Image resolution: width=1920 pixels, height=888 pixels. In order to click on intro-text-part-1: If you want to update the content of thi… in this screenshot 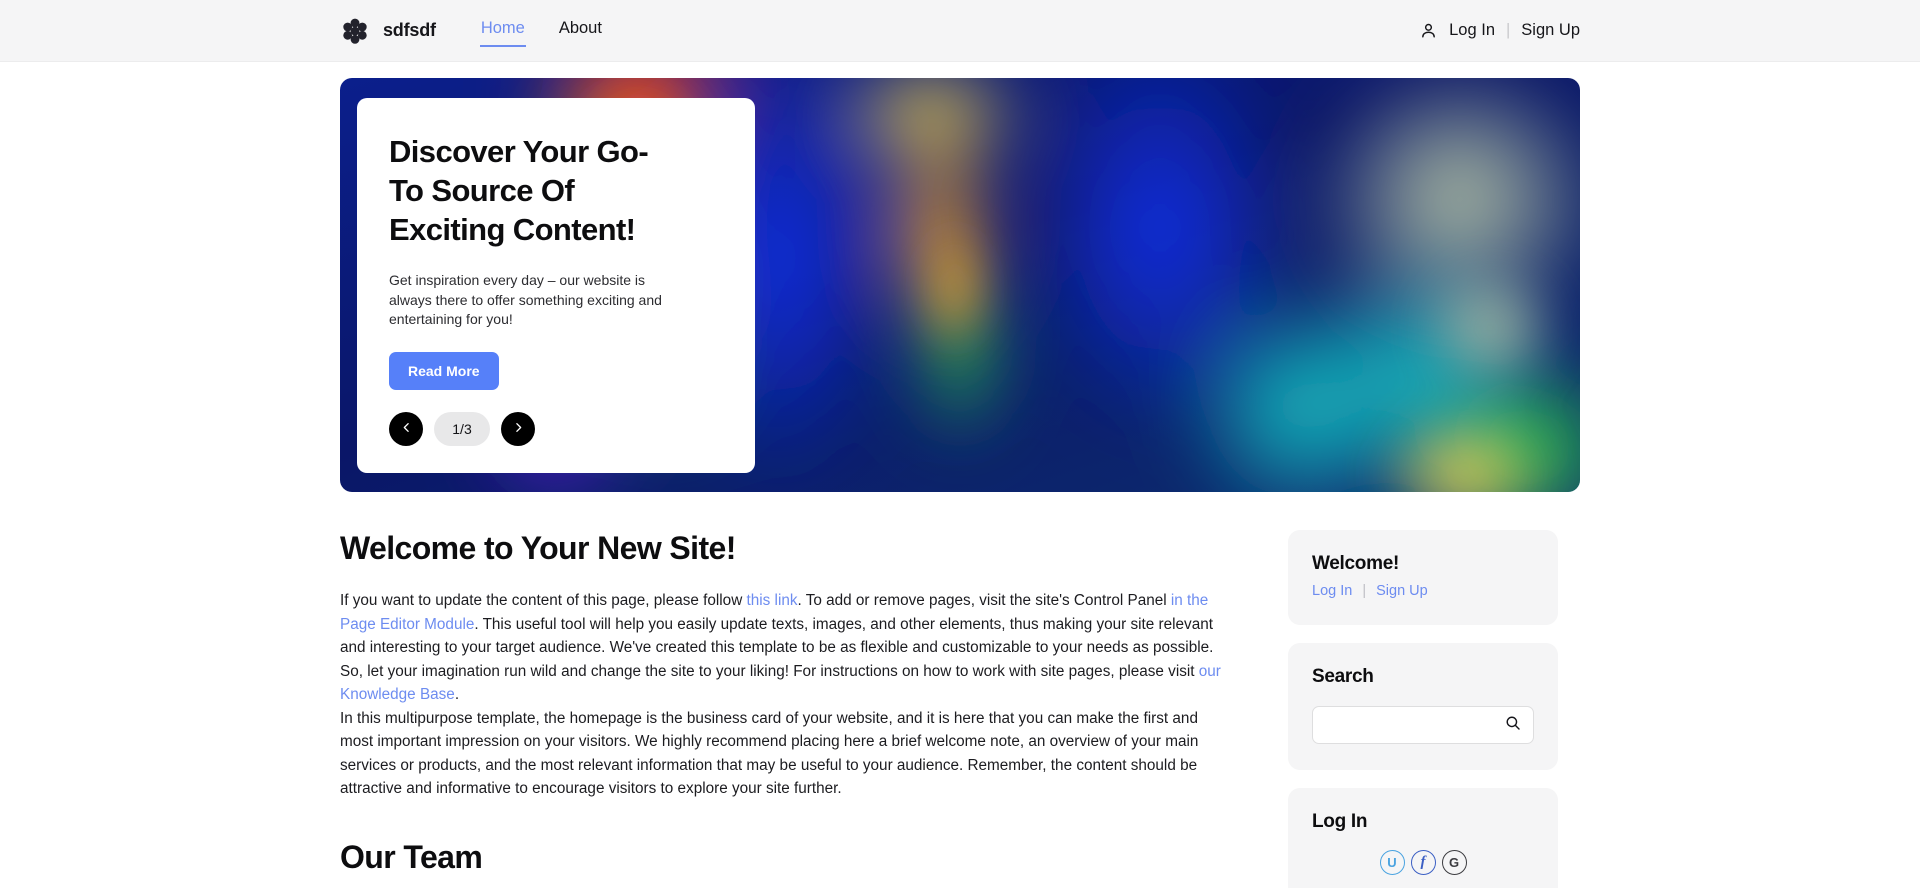, I will do `click(543, 600)`.